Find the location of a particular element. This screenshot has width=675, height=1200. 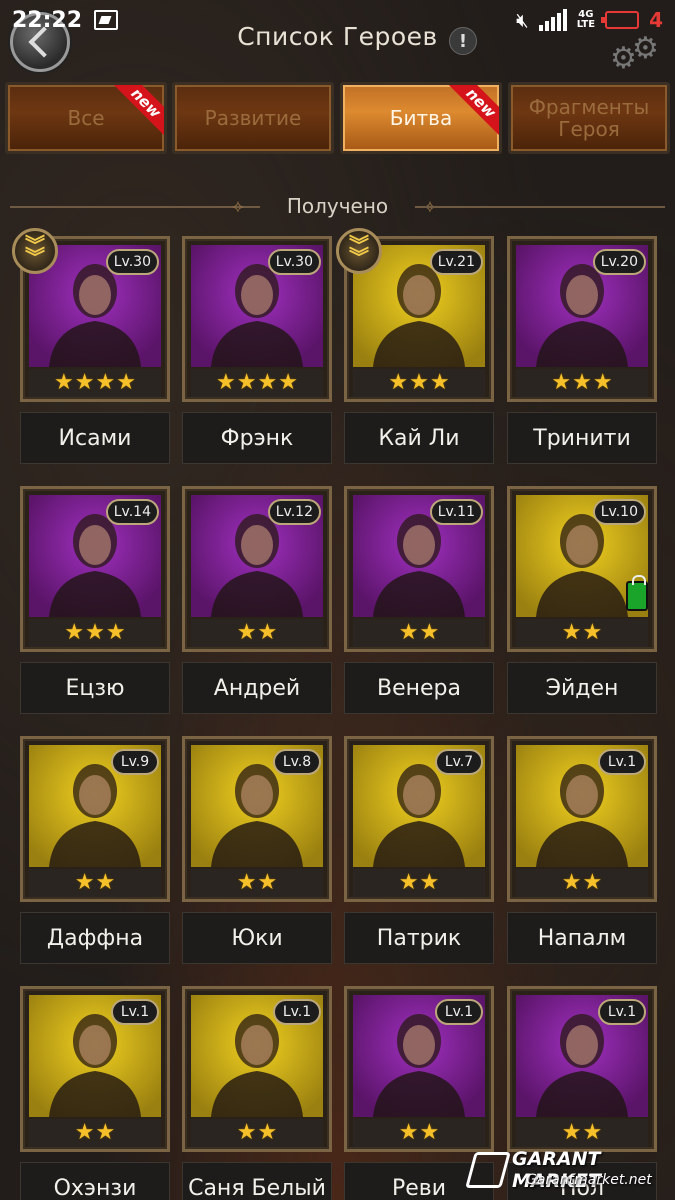

hero-card: Lv.20 ★ ★ ★ Тринити is located at coordinates (582, 352).